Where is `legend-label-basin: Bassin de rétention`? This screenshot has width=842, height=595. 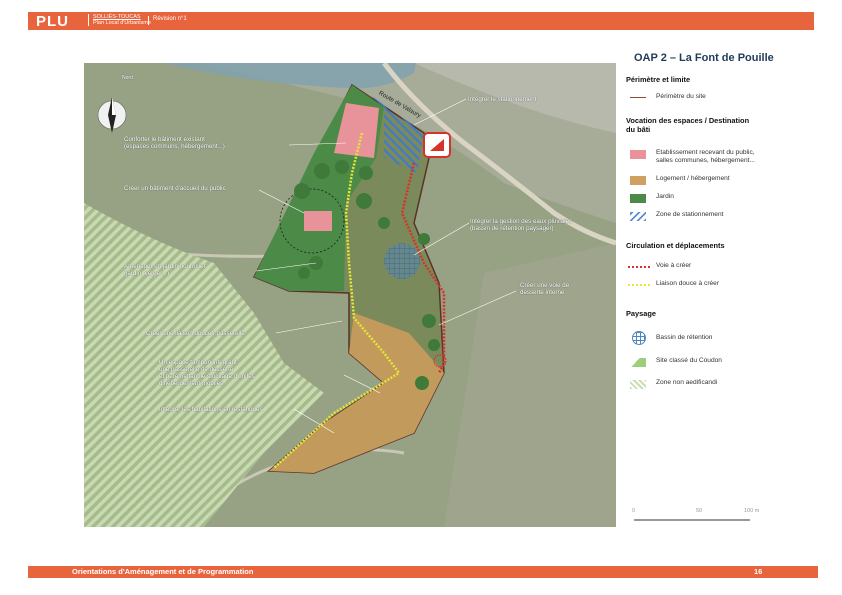 legend-label-basin: Bassin de rétention is located at coordinates (684, 337).